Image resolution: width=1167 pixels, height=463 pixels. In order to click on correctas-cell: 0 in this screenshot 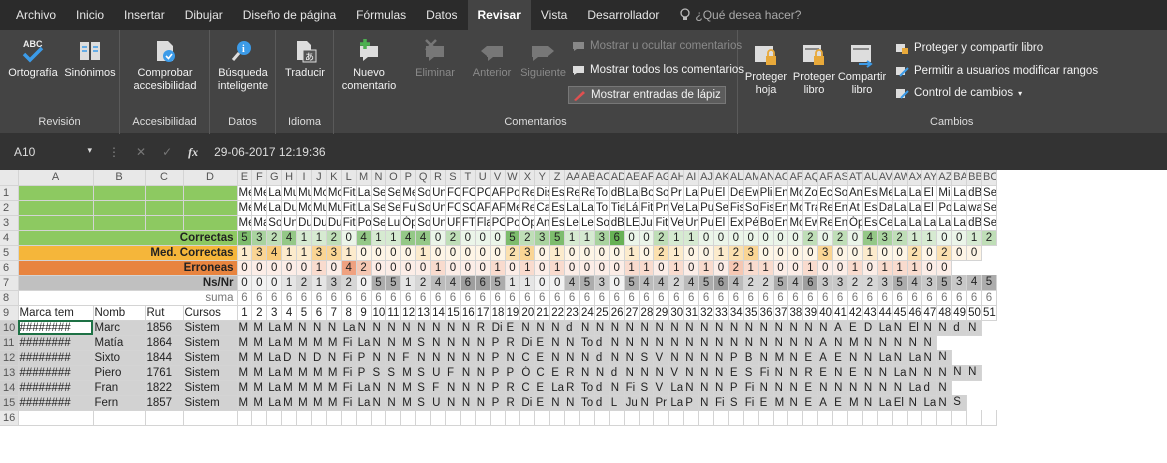, I will do `click(706, 238)`.